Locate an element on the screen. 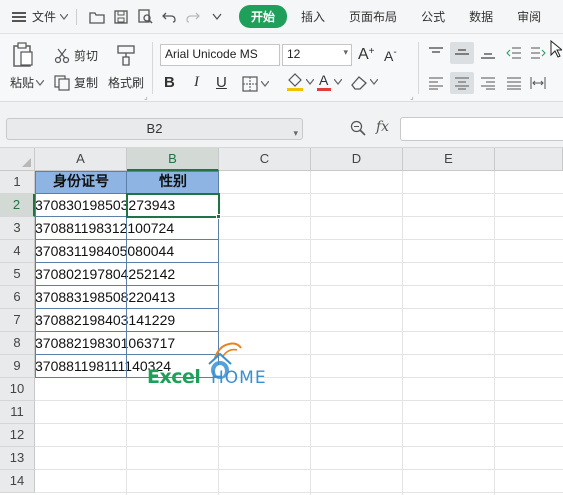 This screenshot has height=495, width=563. font-dialog-launcher: ⌟ is located at coordinates (412, 96).